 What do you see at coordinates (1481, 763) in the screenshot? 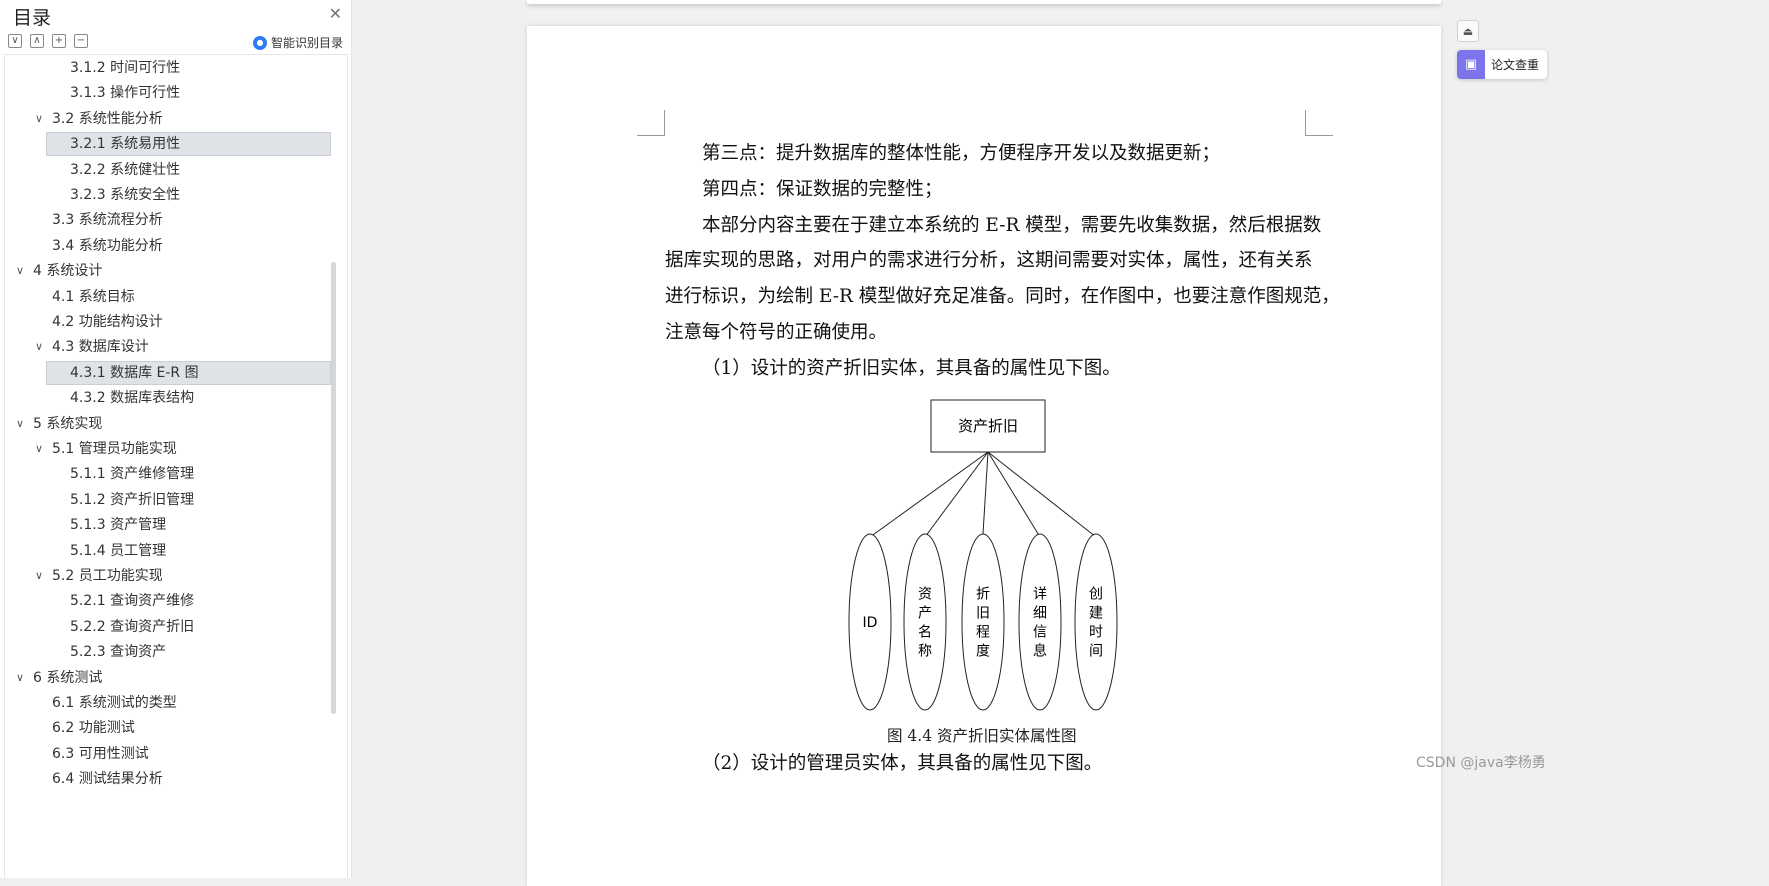
I see `watermark: CSDN @java李杨勇` at bounding box center [1481, 763].